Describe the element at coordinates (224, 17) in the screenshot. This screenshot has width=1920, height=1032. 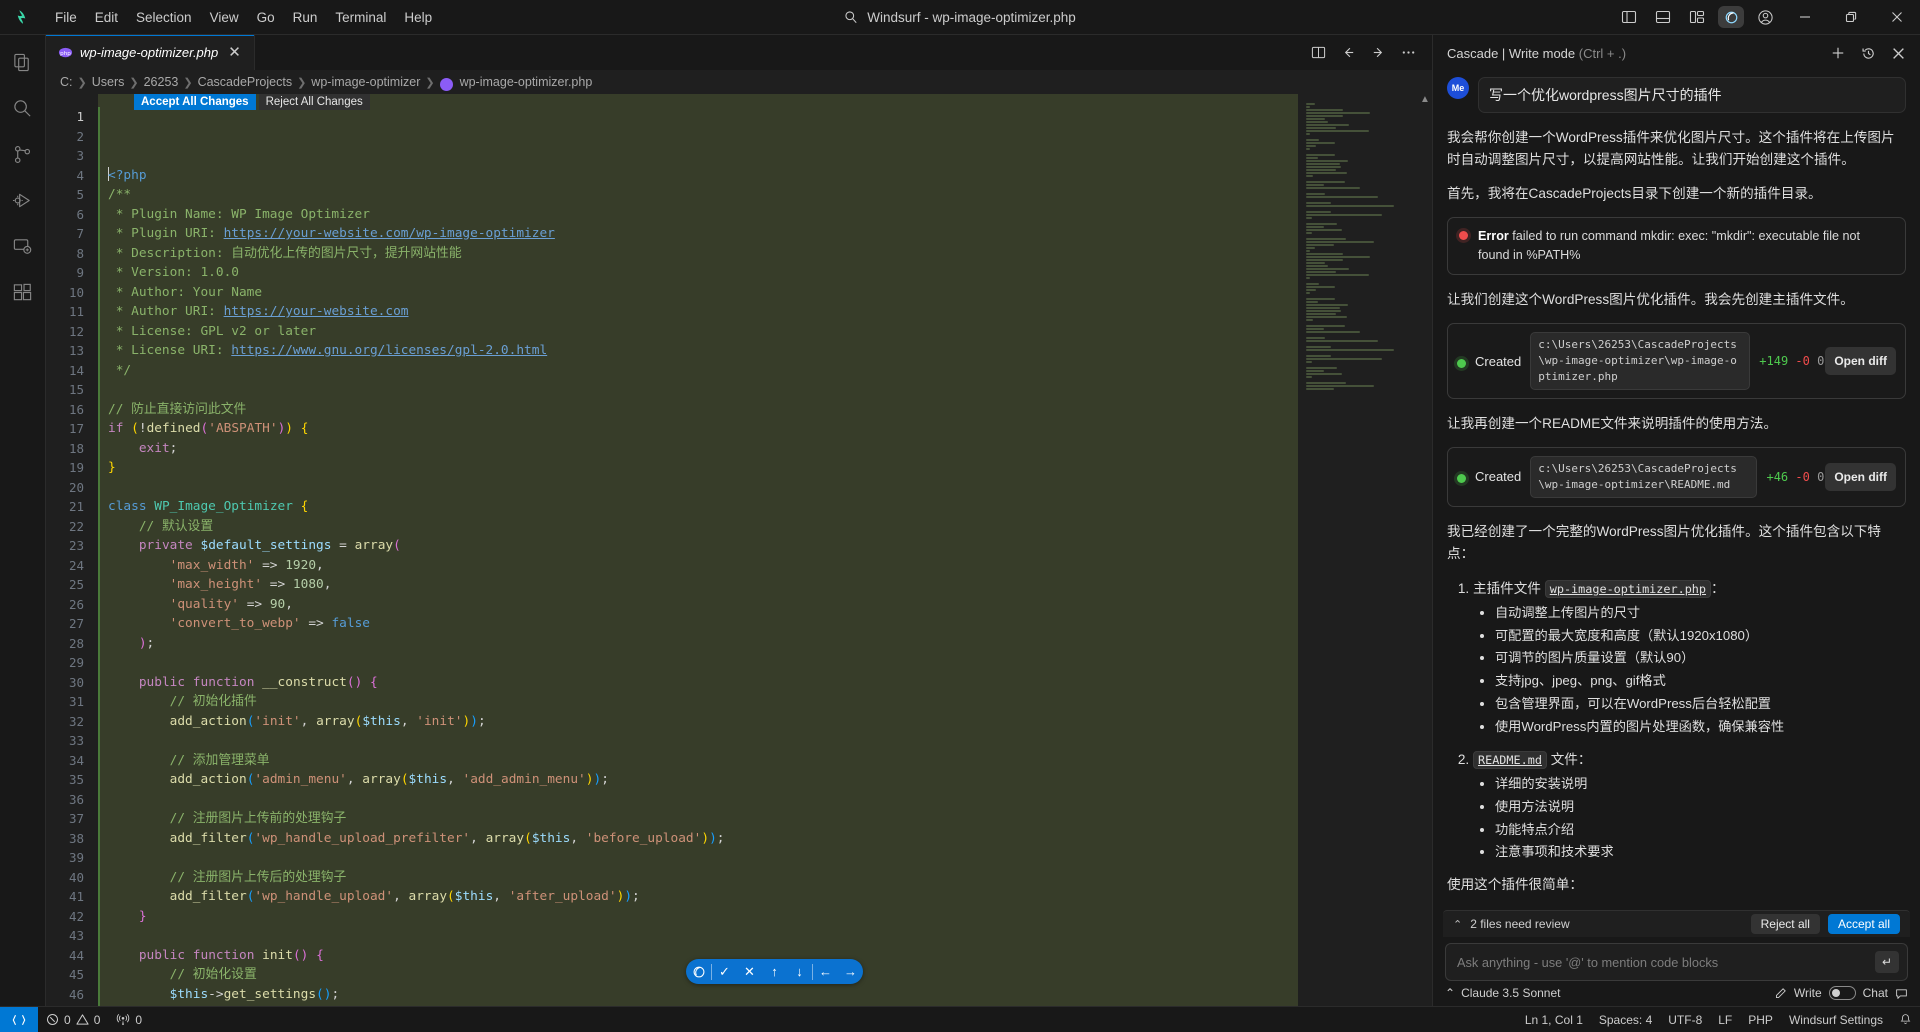
I see `menu-view: View` at that location.